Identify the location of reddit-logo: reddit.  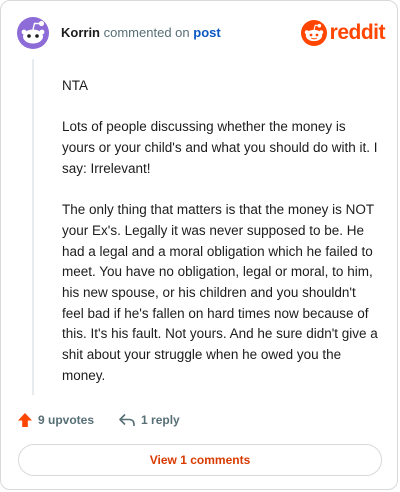
(343, 33).